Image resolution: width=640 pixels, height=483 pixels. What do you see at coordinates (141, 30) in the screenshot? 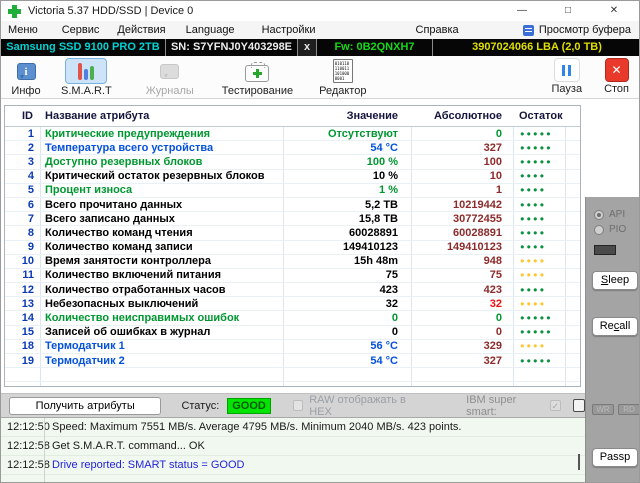
I see `menu-item-actions: Действия` at bounding box center [141, 30].